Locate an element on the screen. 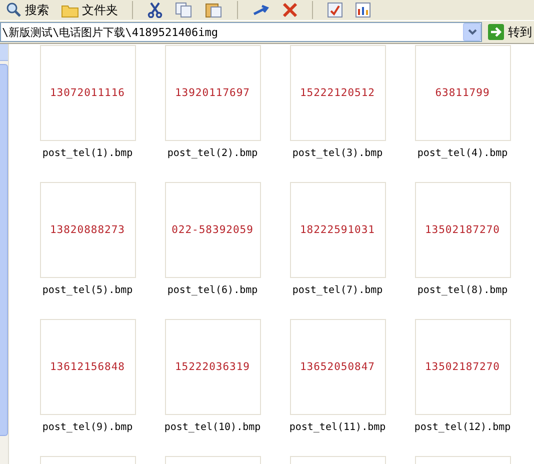 Image resolution: width=534 pixels, height=464 pixels. thumbnail: 63811799 is located at coordinates (462, 93).